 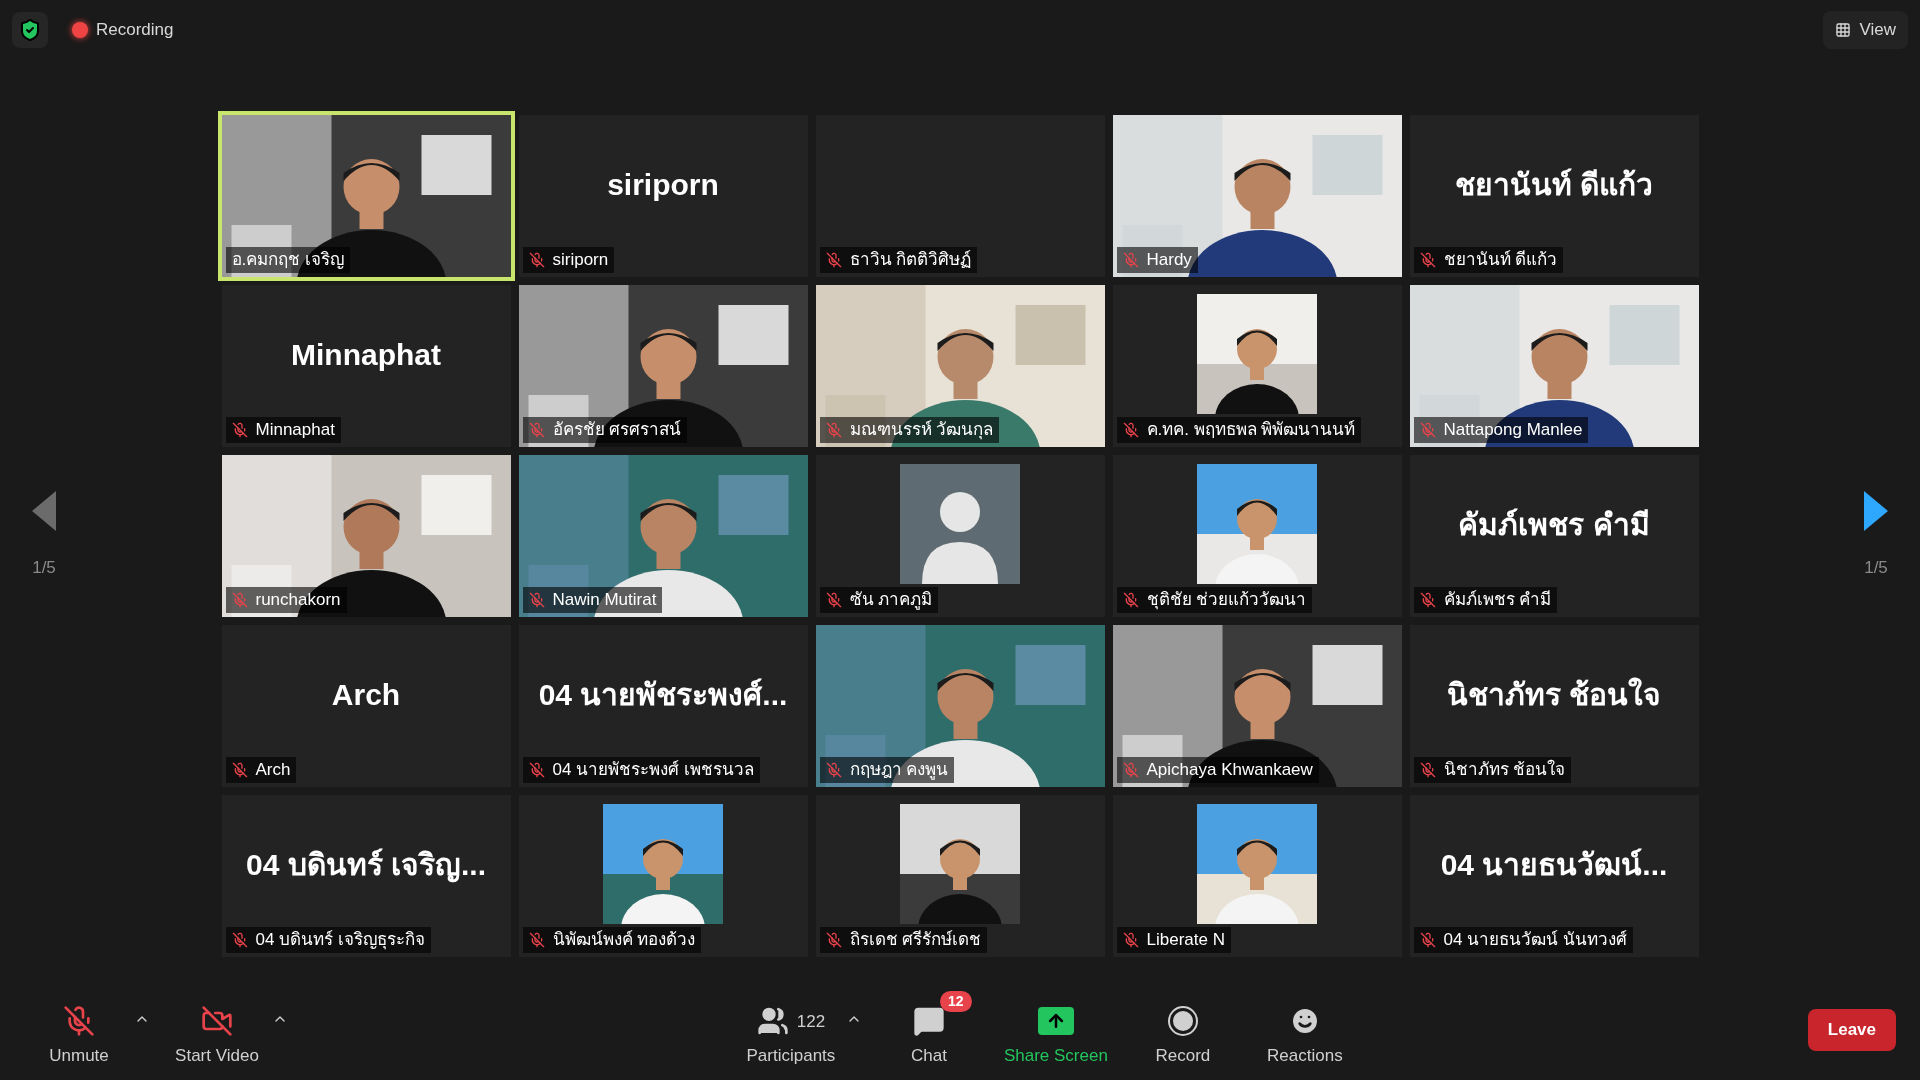 I want to click on video-tile: อัครชัย ศรศราสน์, so click(x=663, y=366).